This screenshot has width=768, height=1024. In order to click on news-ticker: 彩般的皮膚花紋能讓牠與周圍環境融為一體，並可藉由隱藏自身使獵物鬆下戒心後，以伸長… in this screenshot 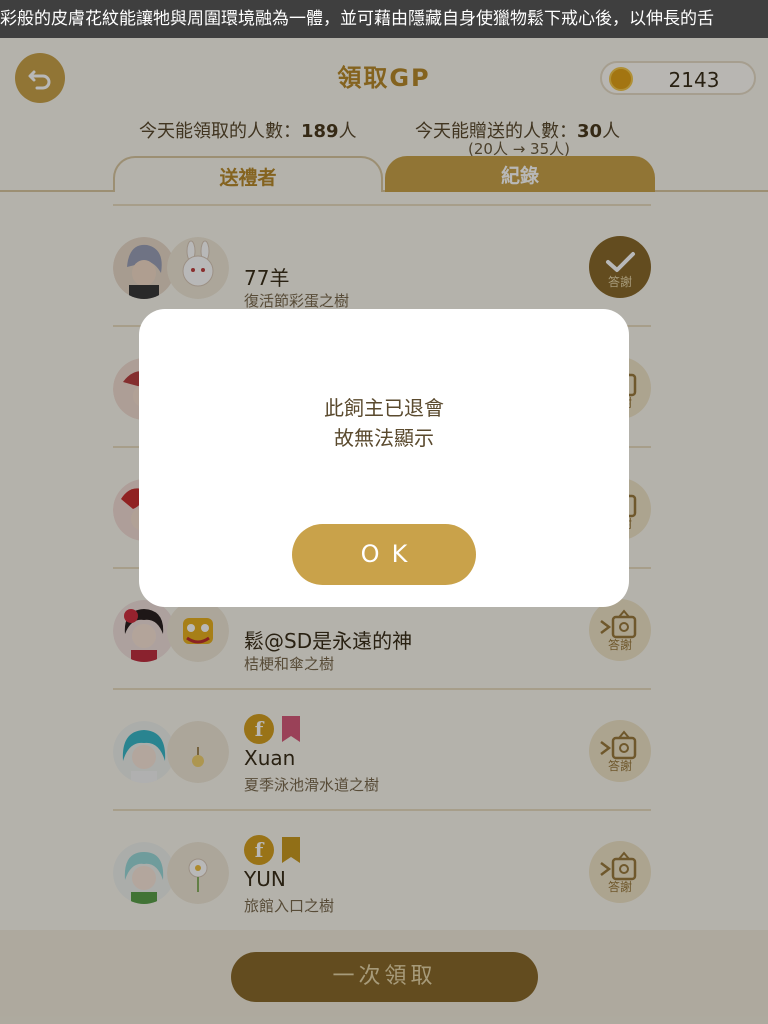, I will do `click(384, 19)`.